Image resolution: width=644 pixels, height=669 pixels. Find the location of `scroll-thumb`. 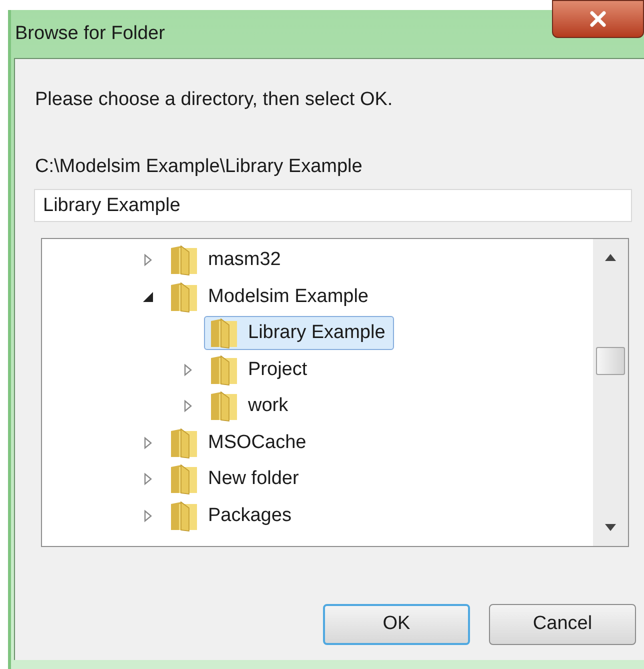

scroll-thumb is located at coordinates (610, 361).